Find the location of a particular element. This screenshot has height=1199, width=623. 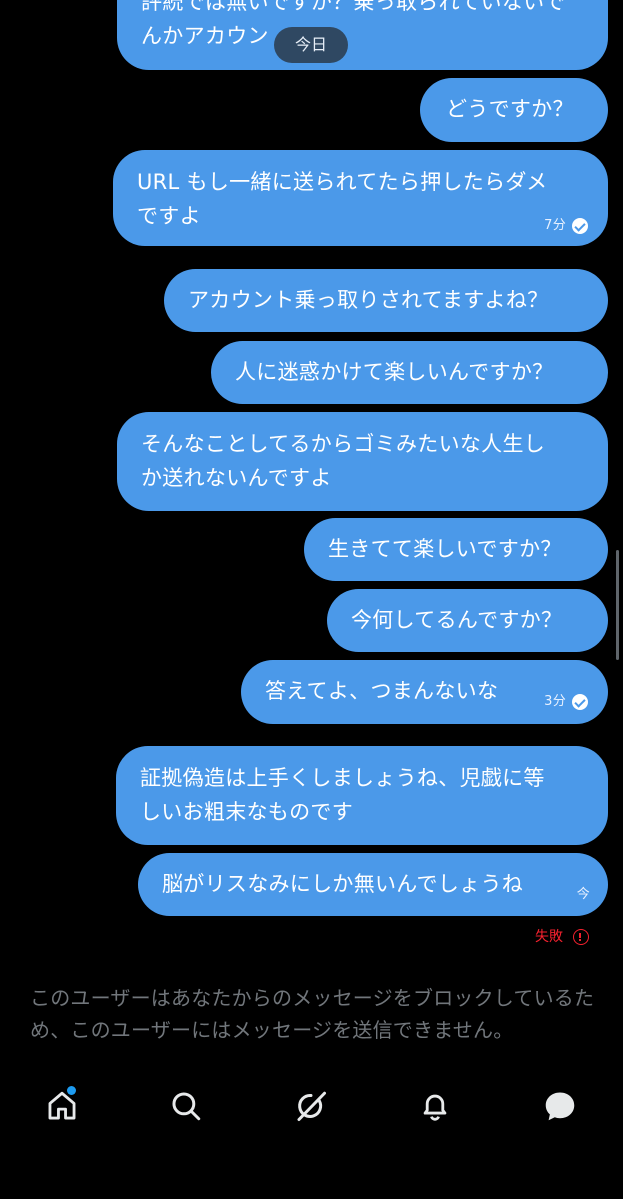

message-text: 人に迷惑かけて楽しいんですか？ is located at coordinates (394, 372).